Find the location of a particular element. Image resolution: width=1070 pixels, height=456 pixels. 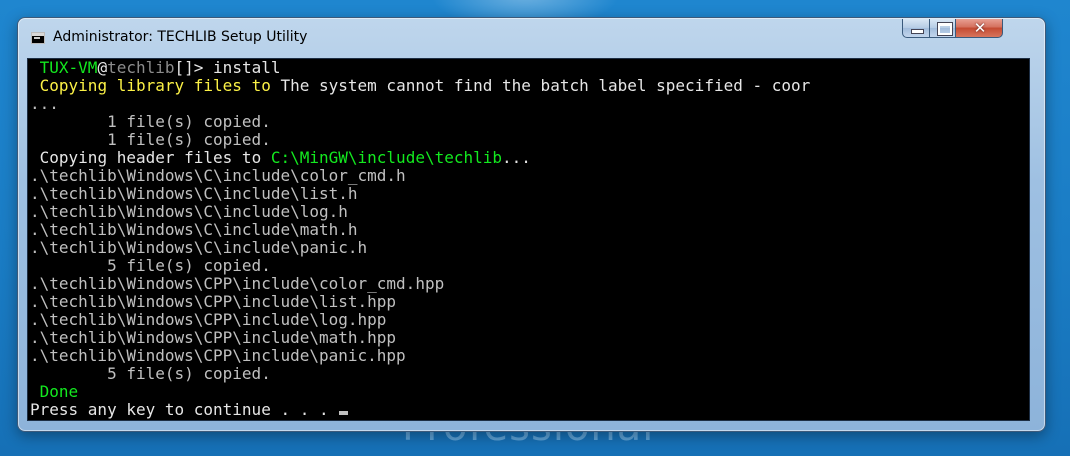

close-button: ✕ is located at coordinates (979, 28).